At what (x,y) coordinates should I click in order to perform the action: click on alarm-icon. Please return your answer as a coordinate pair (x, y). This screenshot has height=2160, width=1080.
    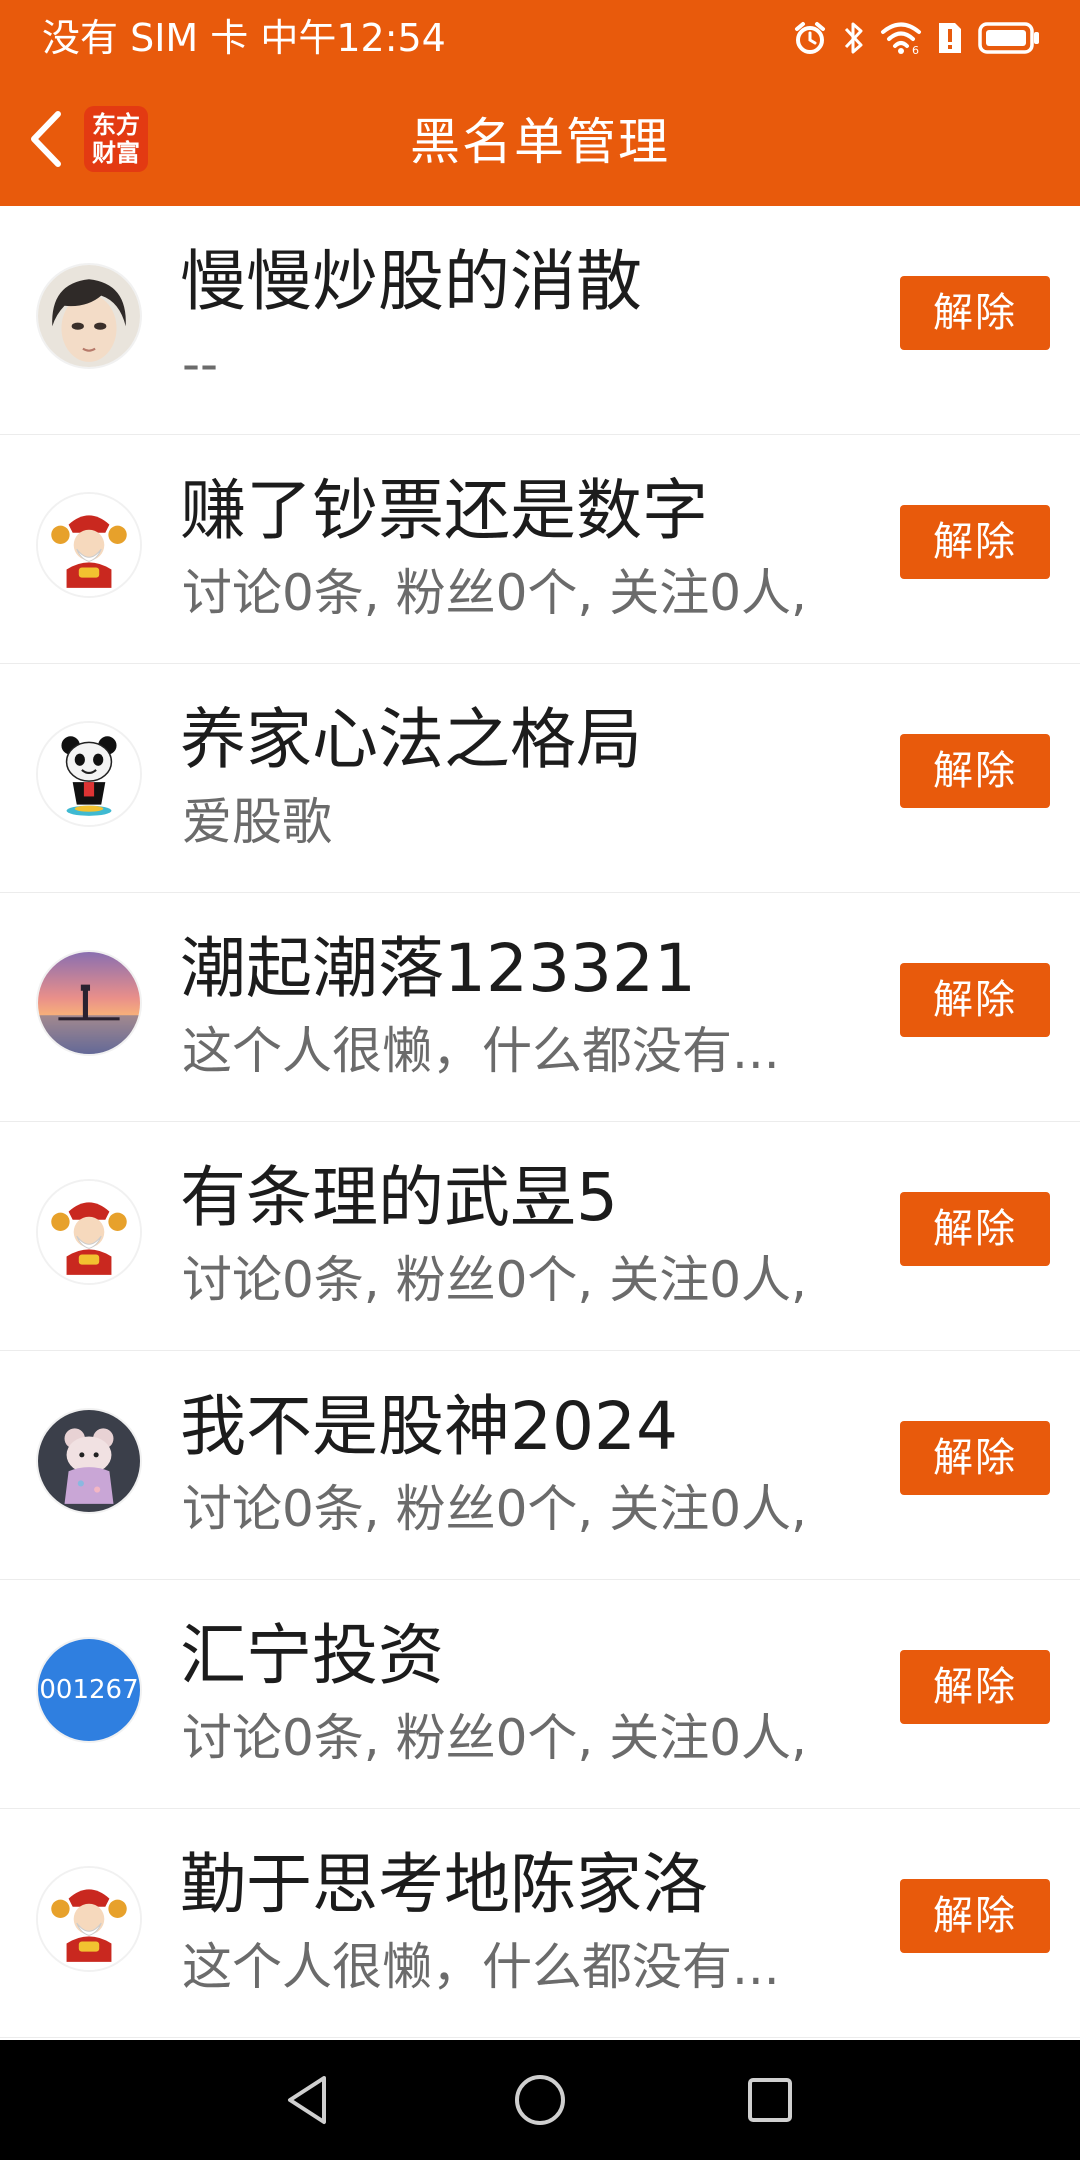
    Looking at the image, I should click on (810, 38).